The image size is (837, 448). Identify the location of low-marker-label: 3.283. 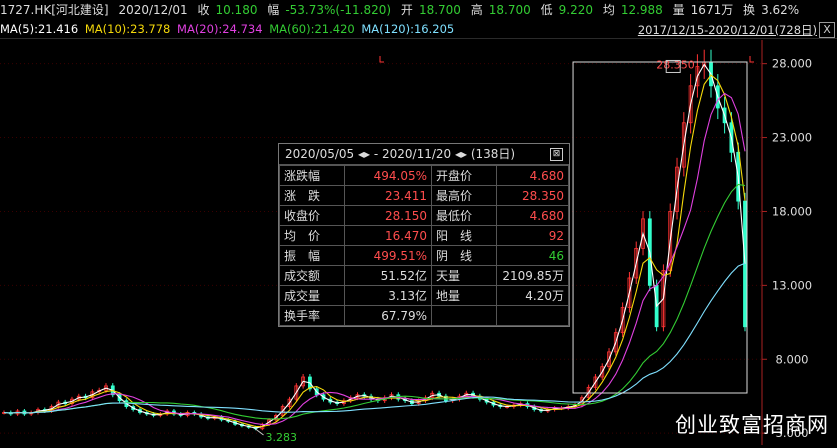
(282, 437).